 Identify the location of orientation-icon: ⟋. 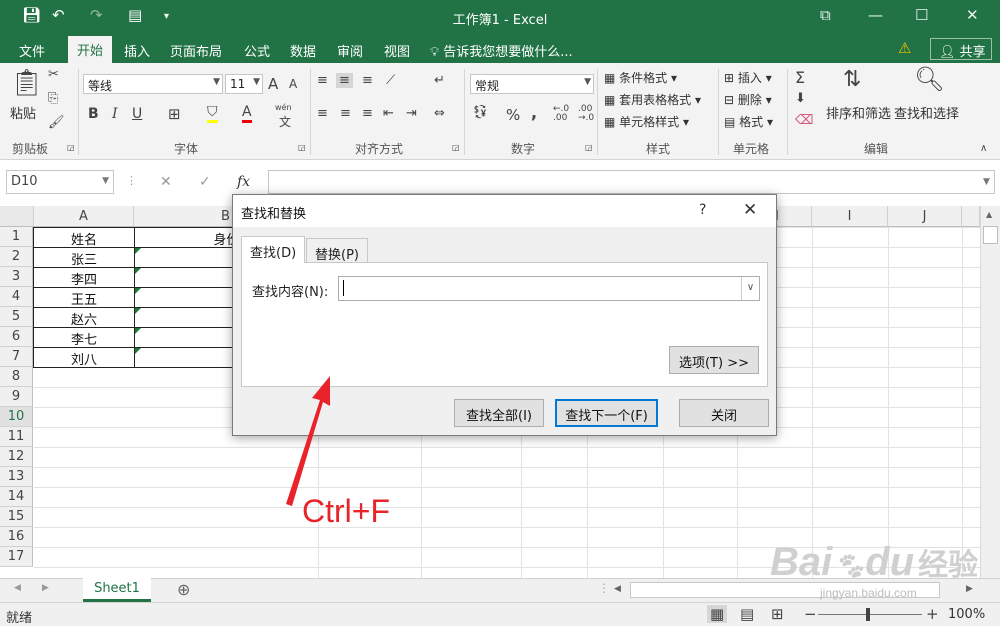
(390, 80).